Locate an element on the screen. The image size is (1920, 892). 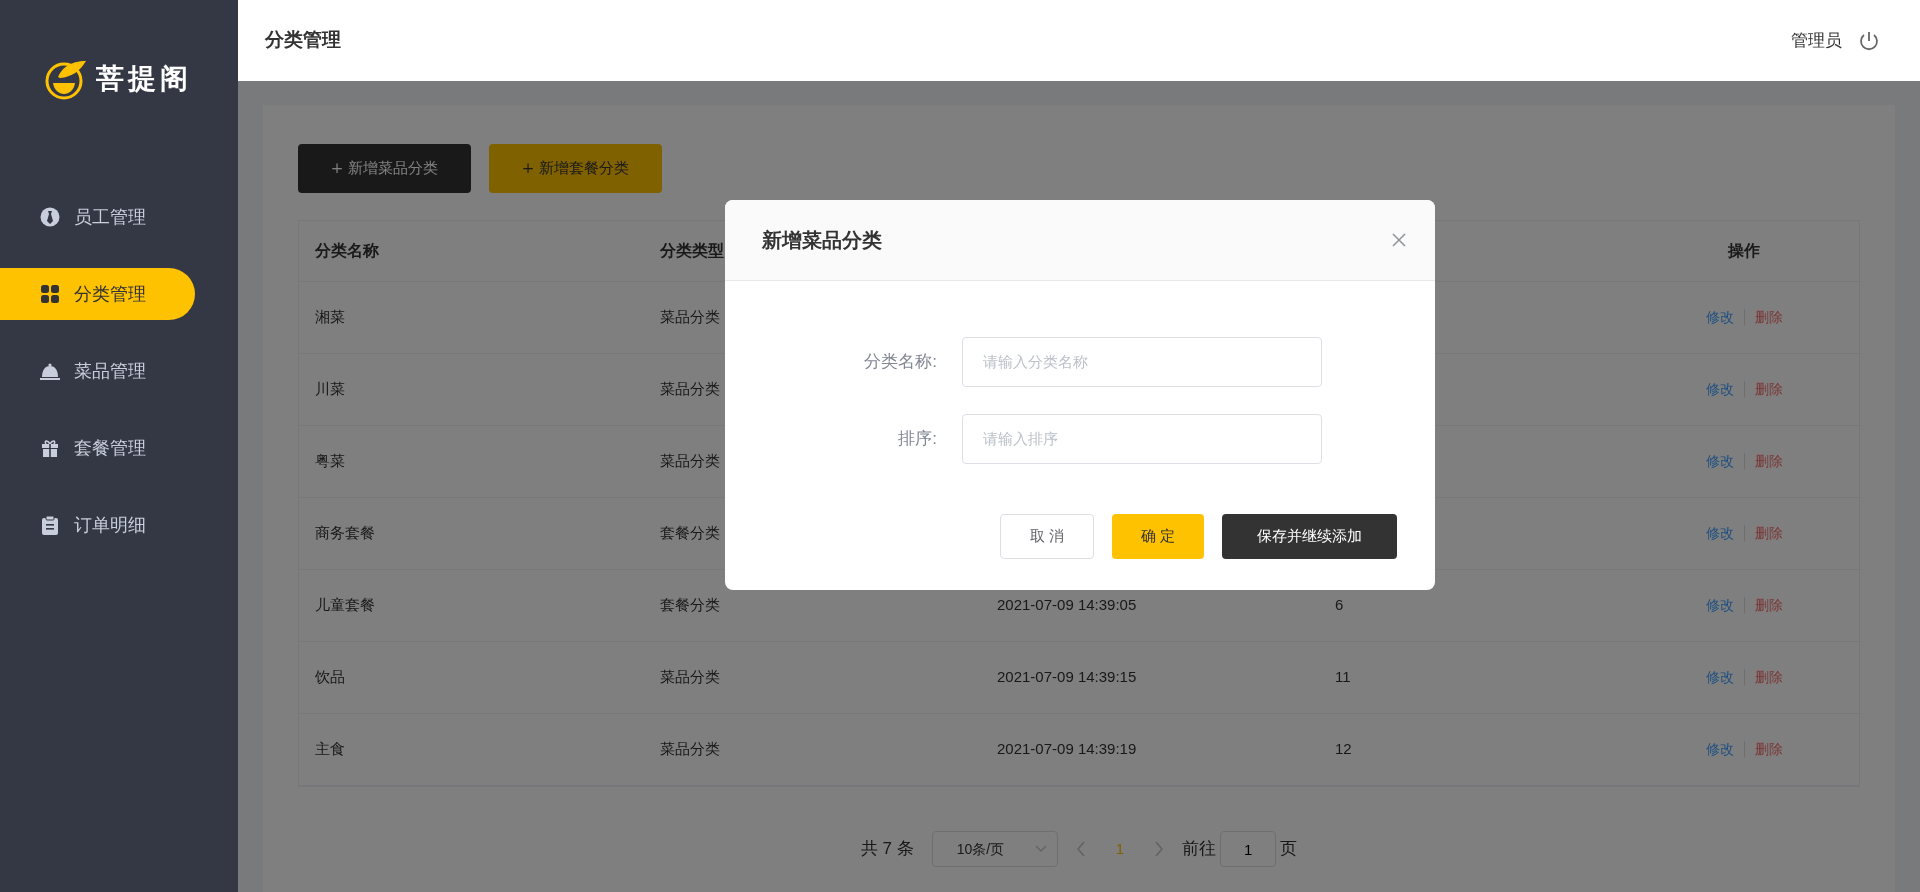
tie-icon is located at coordinates (50, 217).